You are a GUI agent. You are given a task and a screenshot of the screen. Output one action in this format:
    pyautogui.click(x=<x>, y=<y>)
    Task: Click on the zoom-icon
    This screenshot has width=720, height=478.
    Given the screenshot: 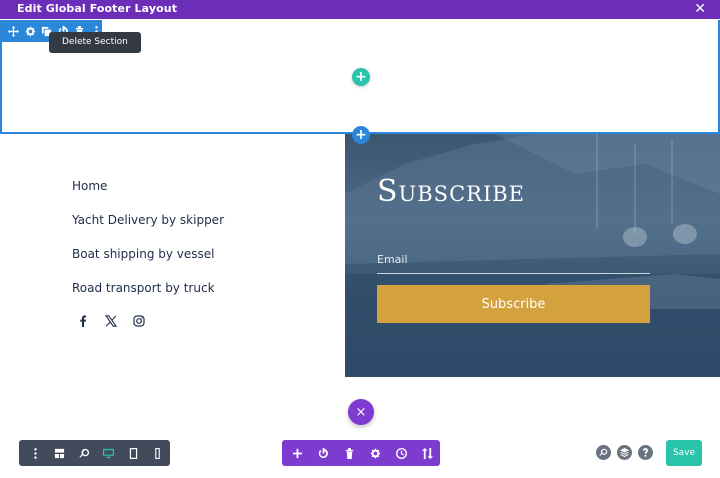 What is the action you would take?
    pyautogui.click(x=84, y=453)
    